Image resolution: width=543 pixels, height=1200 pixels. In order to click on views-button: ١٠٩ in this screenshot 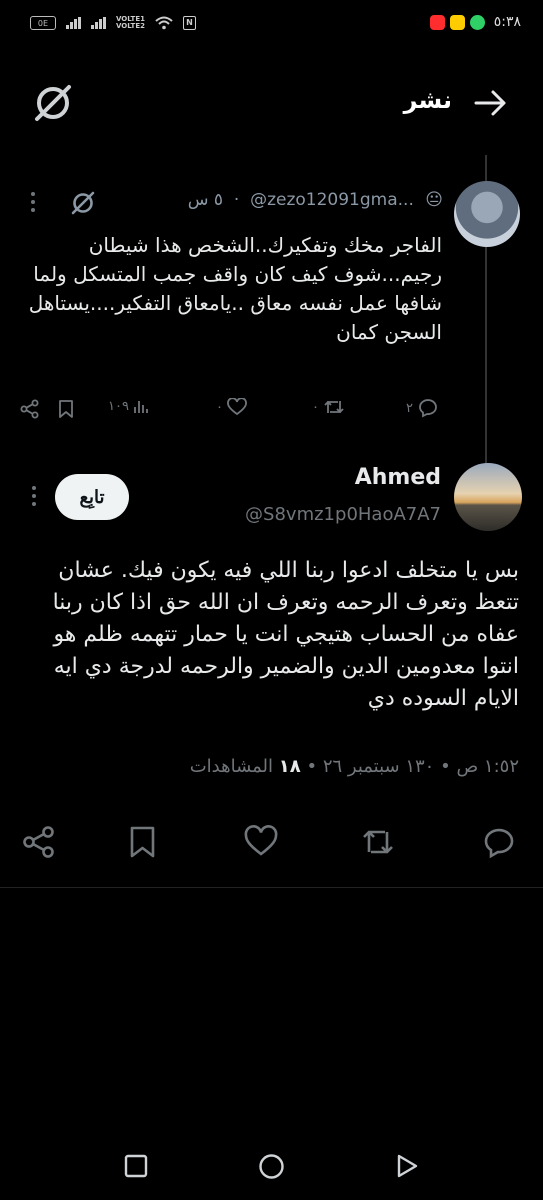, I will do `click(128, 406)`.